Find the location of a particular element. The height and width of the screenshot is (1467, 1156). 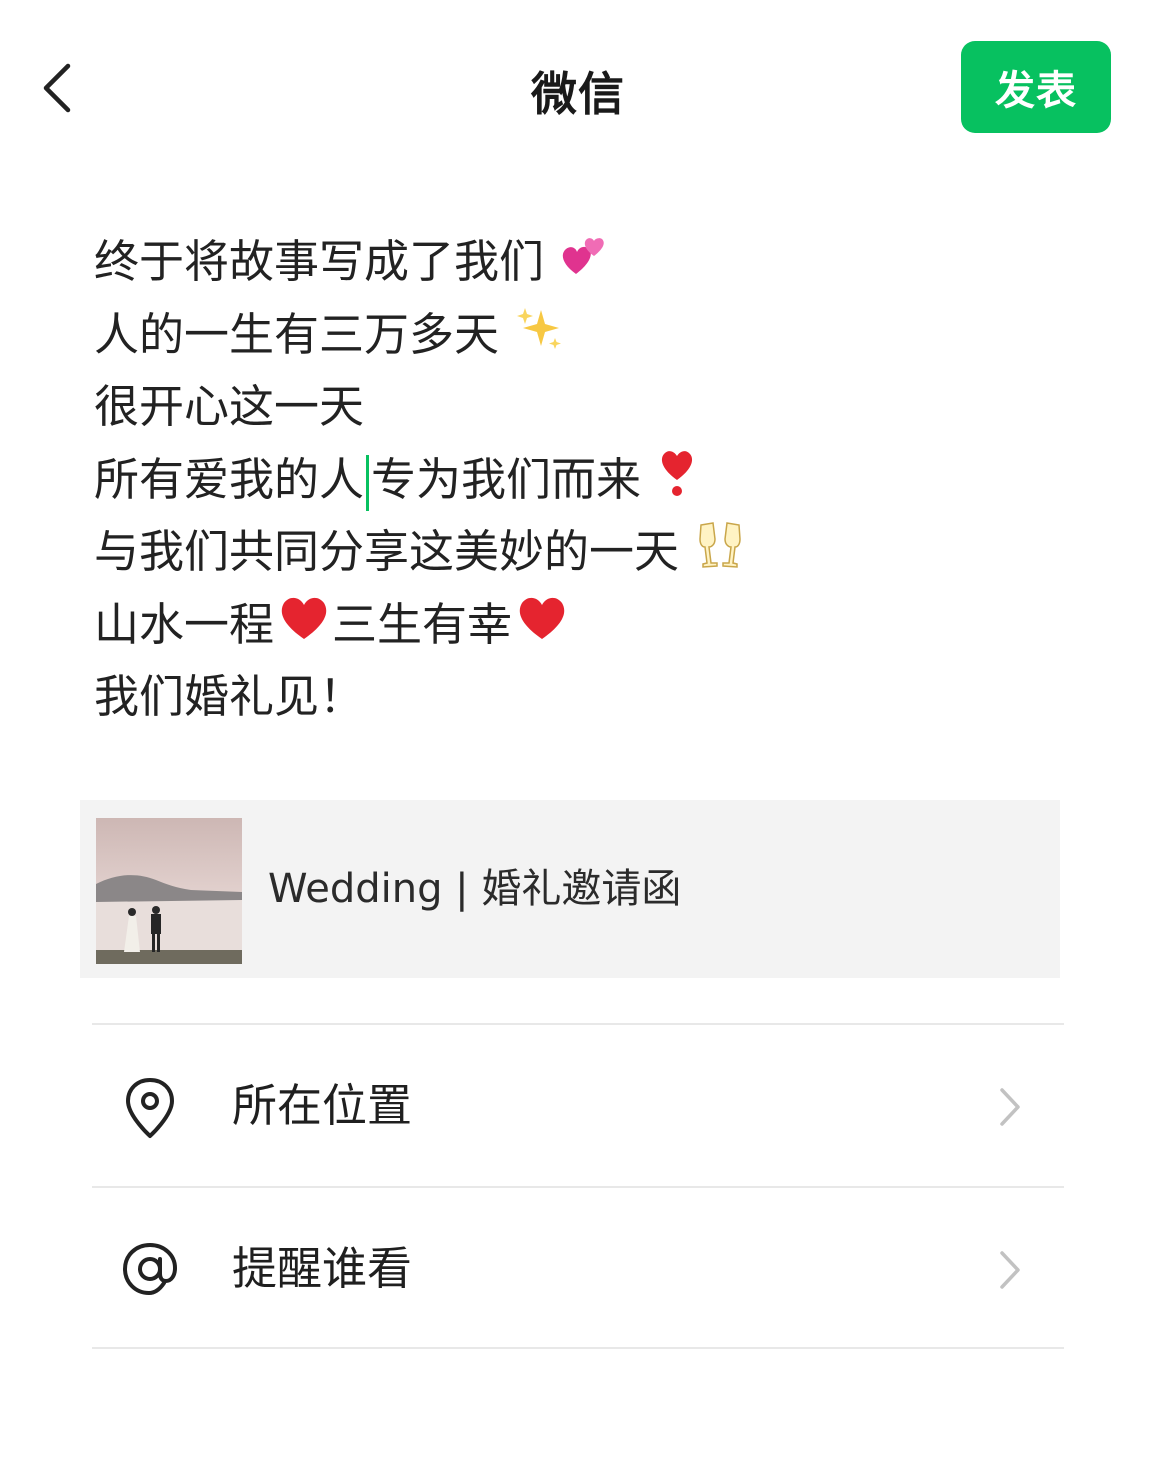

post-line-text: 终于将故事写成了我们 is located at coordinates (319, 261).